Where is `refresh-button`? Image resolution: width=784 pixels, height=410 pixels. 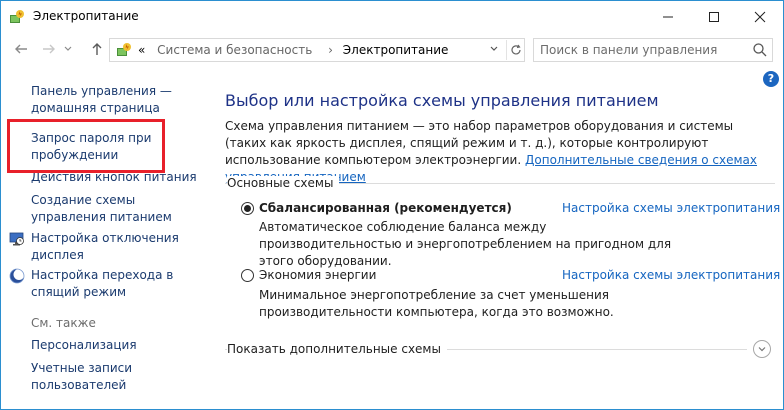 refresh-button is located at coordinates (515, 50).